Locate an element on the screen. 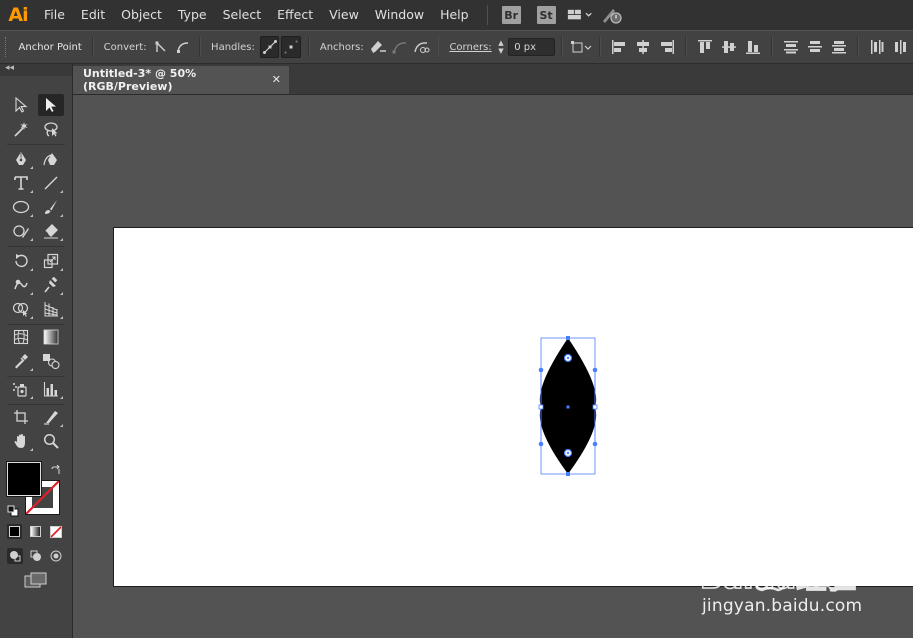 The image size is (913, 638). menu-effect: Effect is located at coordinates (295, 15).